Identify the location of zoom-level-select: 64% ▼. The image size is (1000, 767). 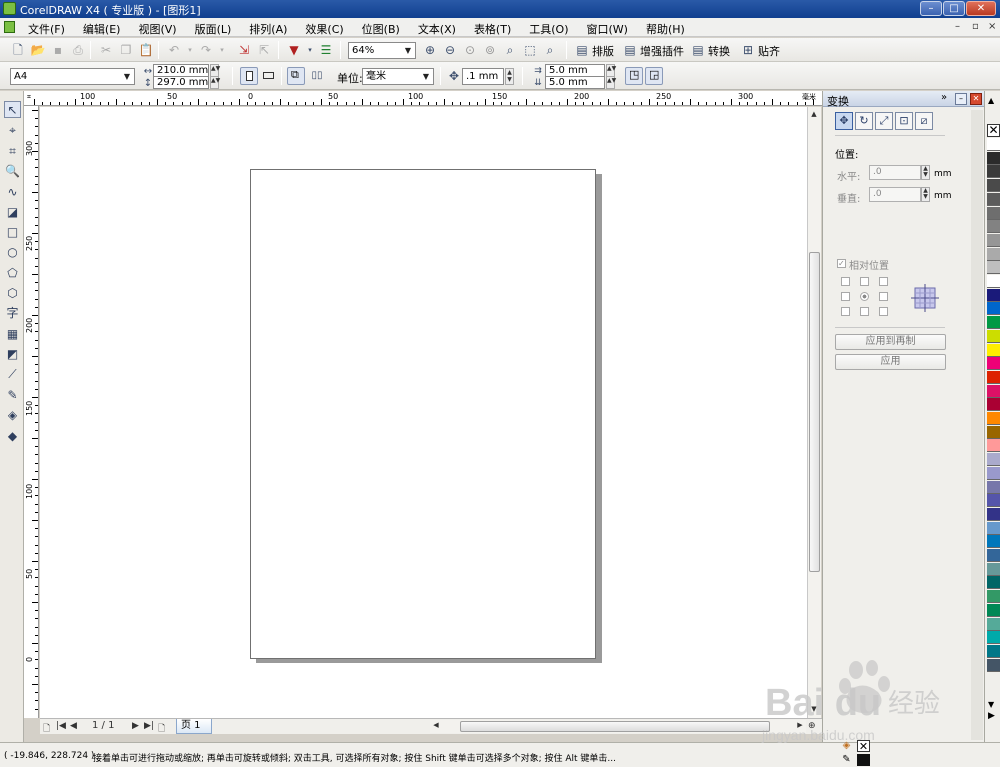
(382, 50).